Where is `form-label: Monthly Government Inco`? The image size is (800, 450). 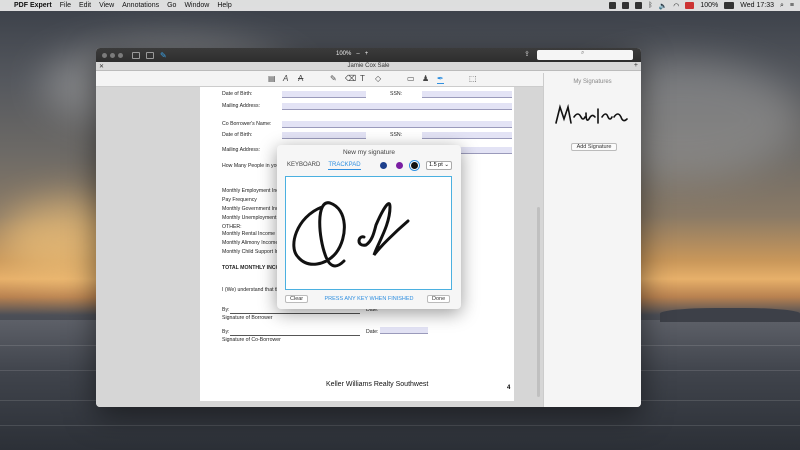
form-label: Monthly Government Inco is located at coordinates (252, 209).